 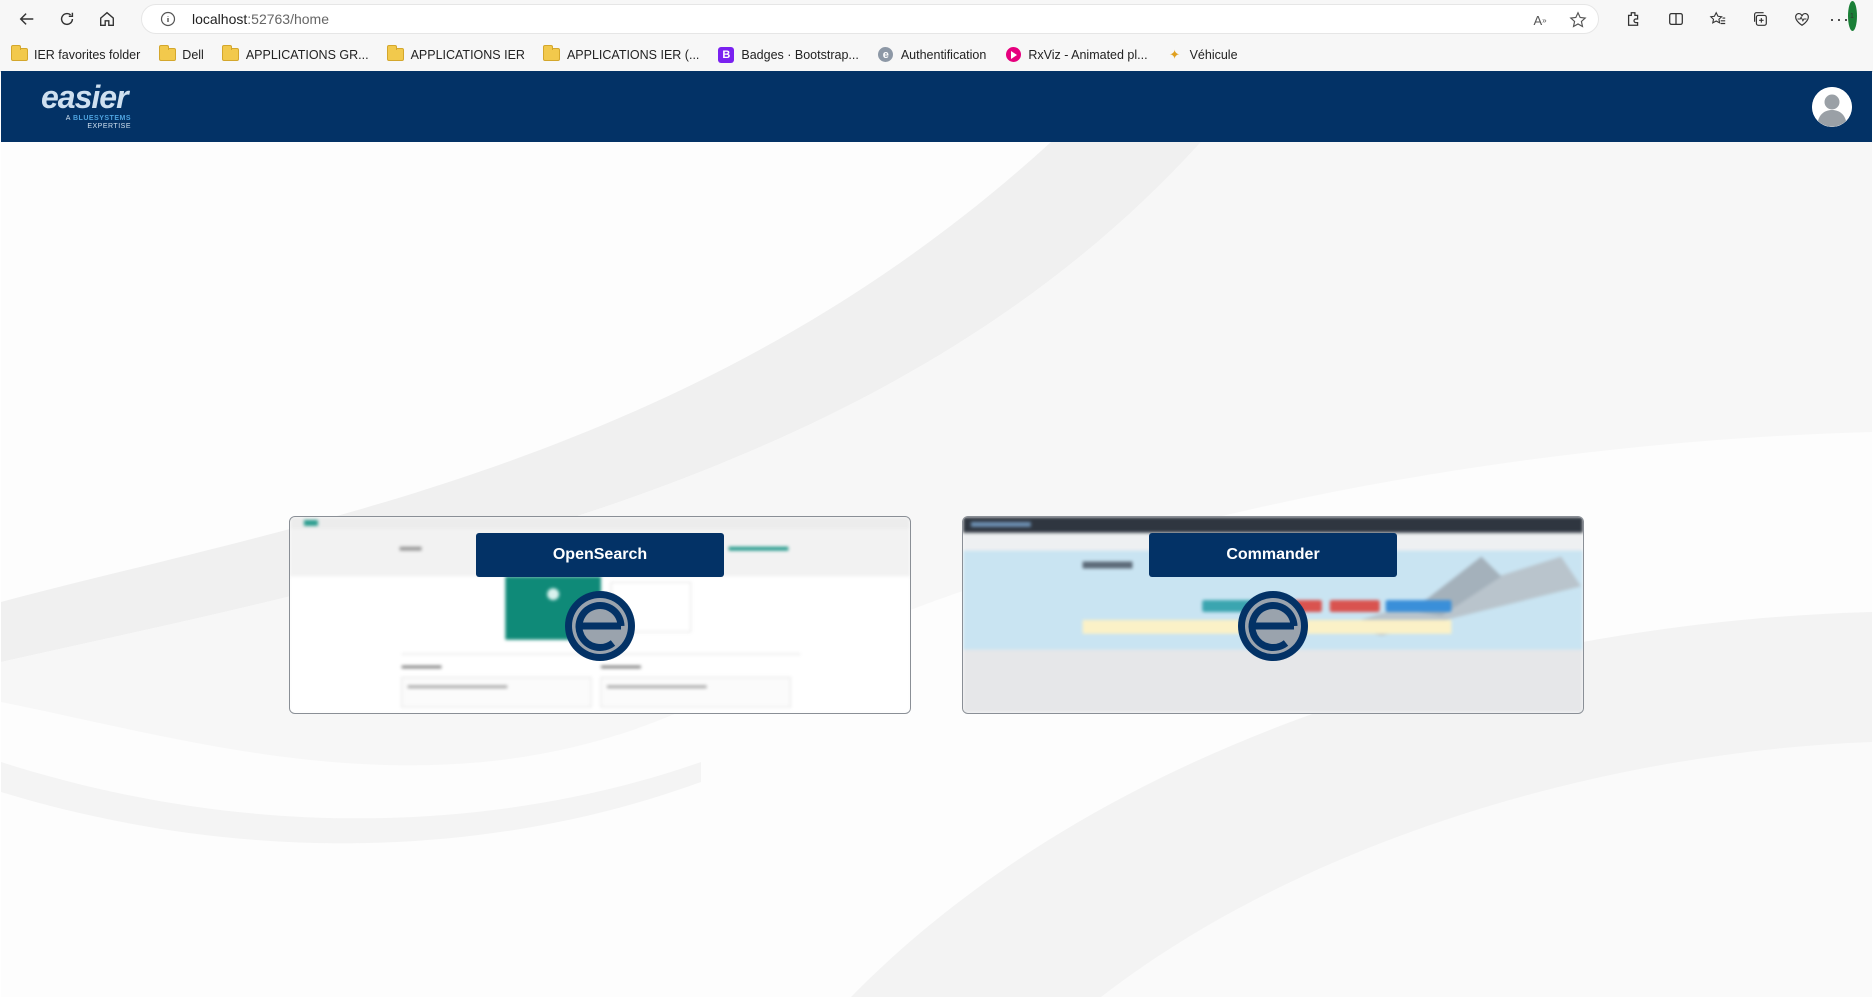 I want to click on address-bar: localhost:52763/home A», so click(x=870, y=19).